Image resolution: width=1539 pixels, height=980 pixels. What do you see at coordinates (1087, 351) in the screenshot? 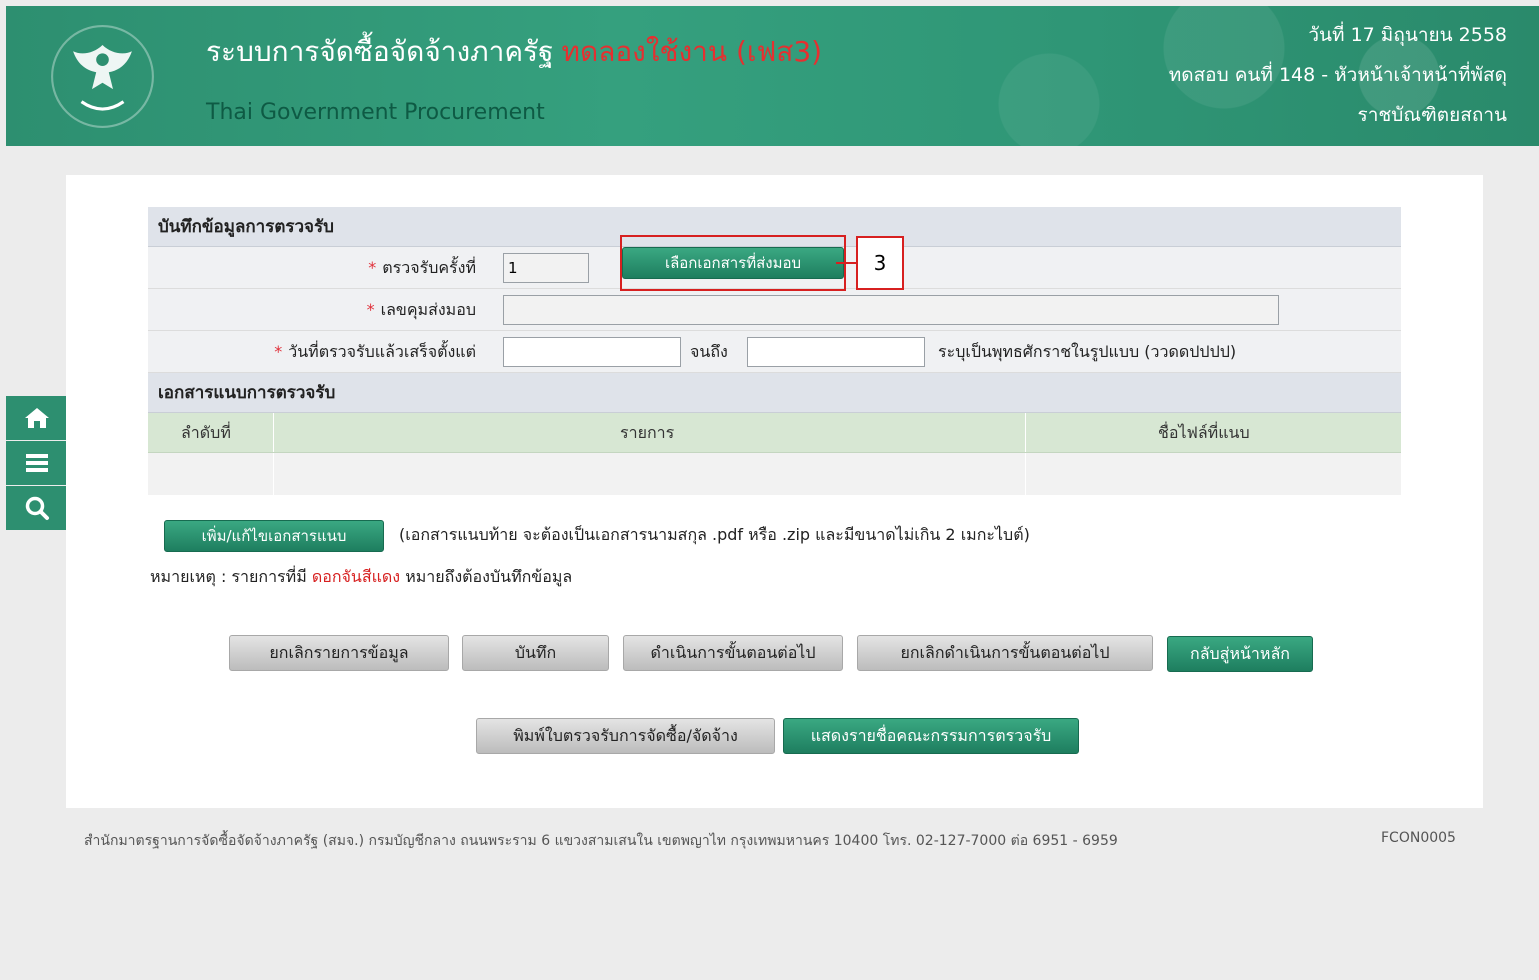
I see `date-format-hint: ระบุเป็นพุทธศักราชในรูปแบบ (ววดดปปปป)` at bounding box center [1087, 351].